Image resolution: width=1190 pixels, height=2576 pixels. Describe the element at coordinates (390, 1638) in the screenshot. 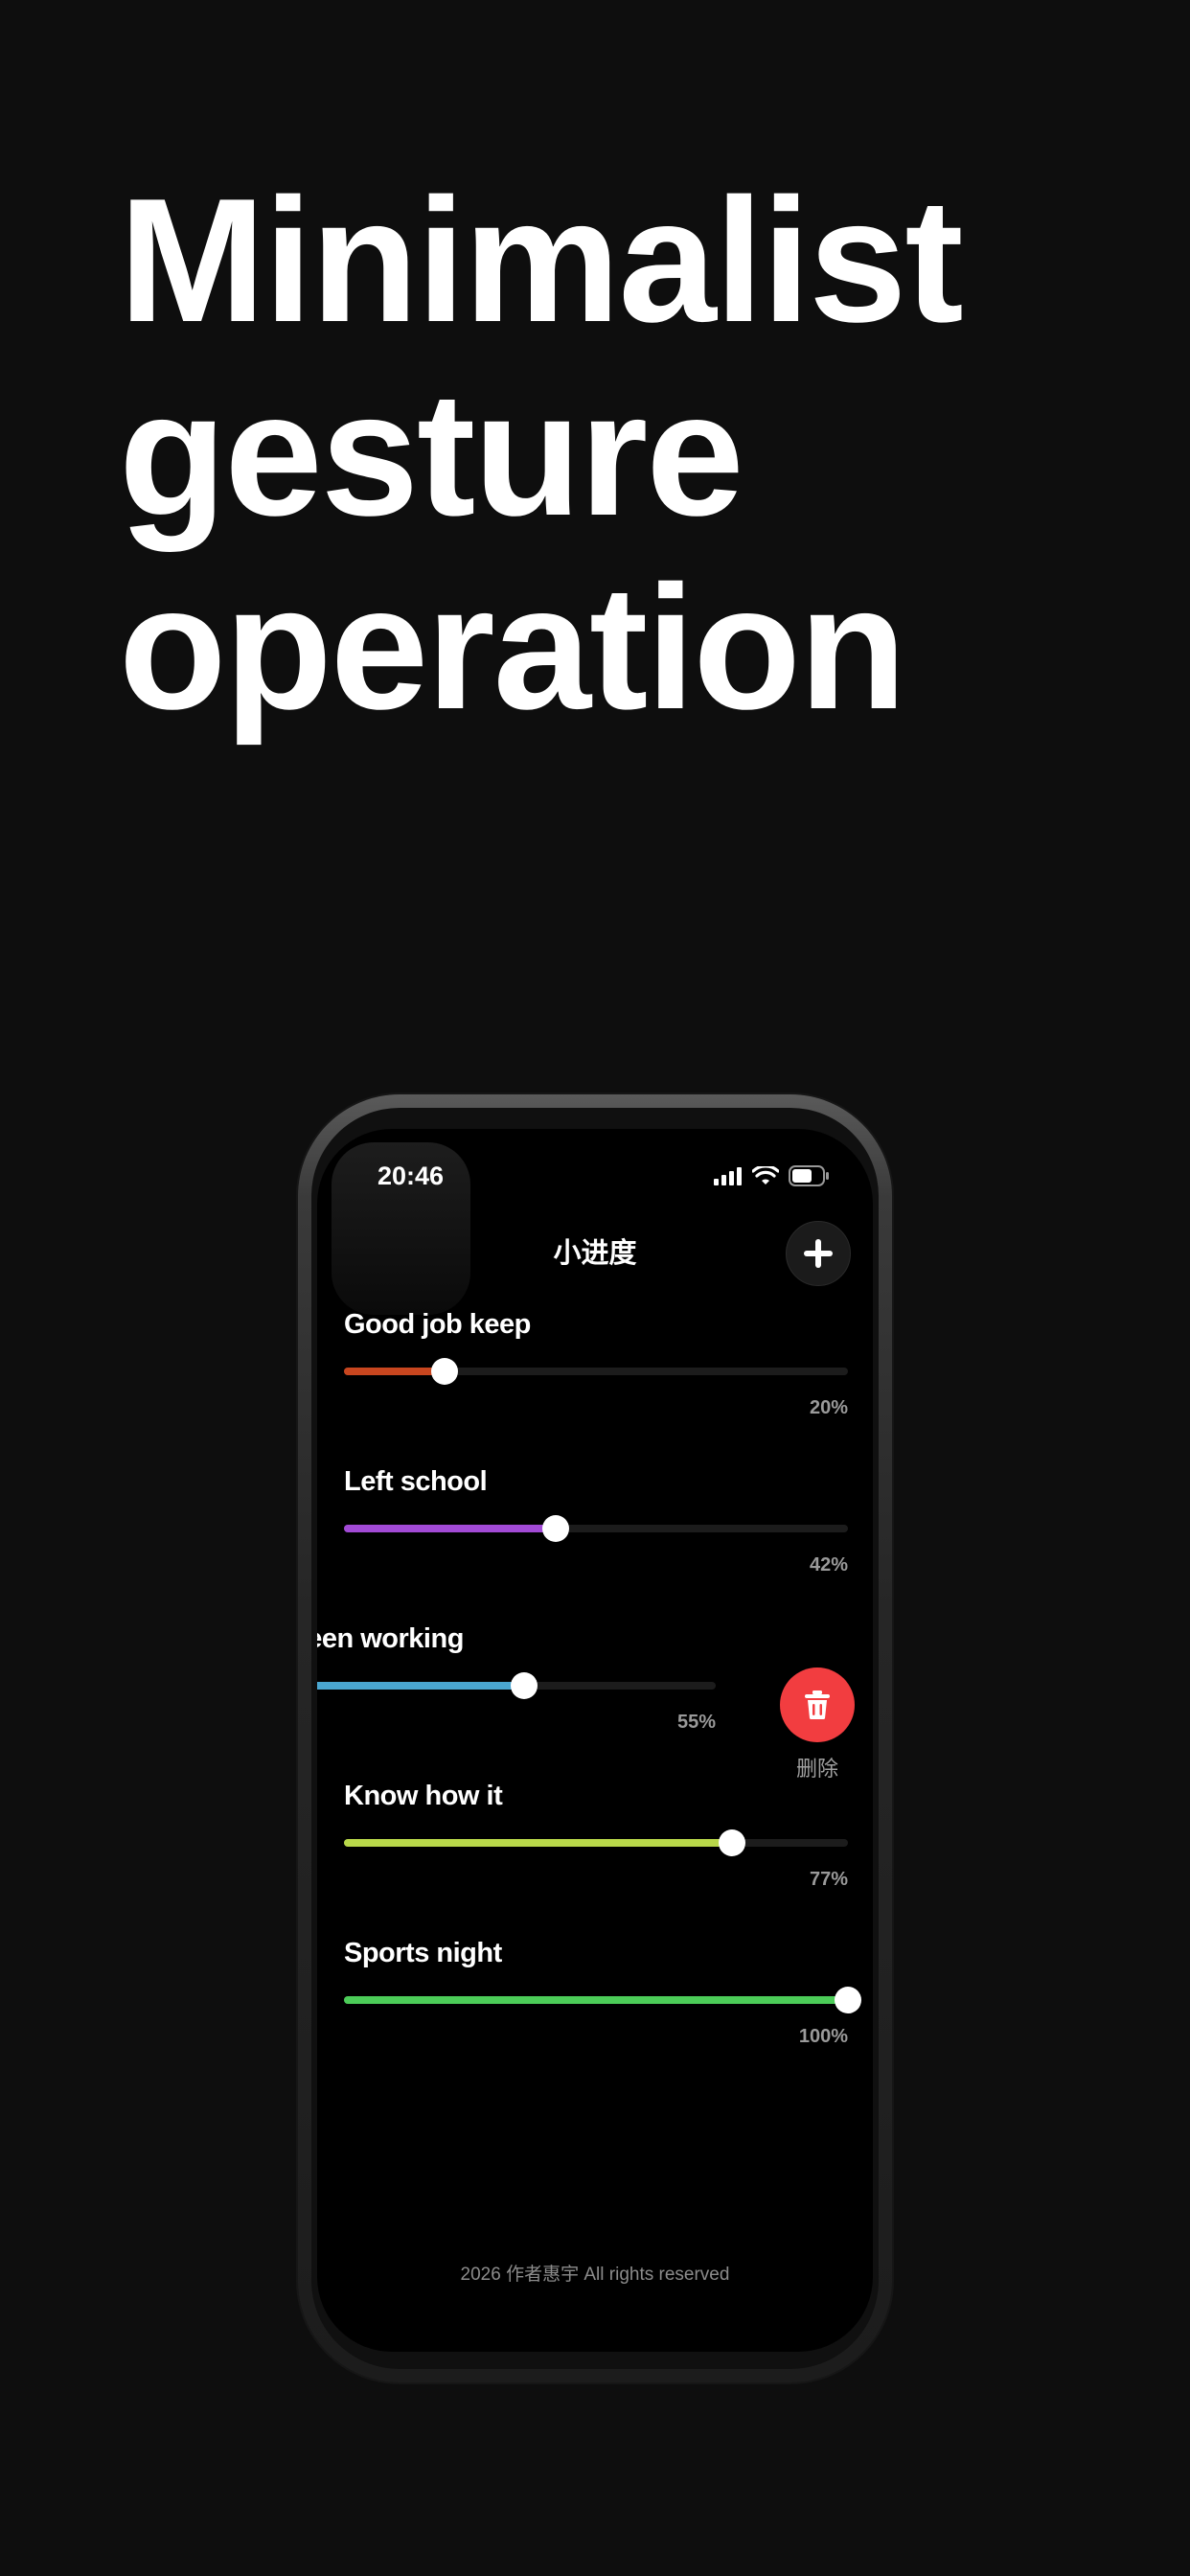

I see `task-title: been working` at that location.